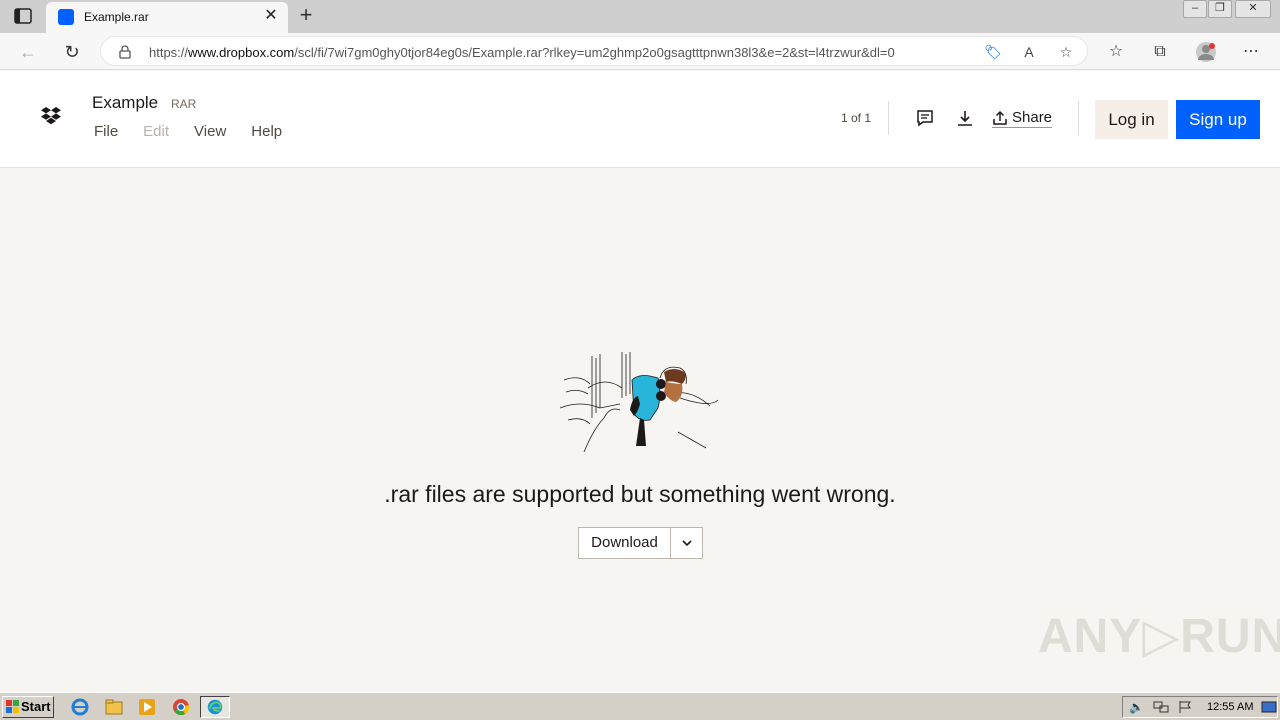  Describe the element at coordinates (125, 102) in the screenshot. I see `file-name: Example` at that location.